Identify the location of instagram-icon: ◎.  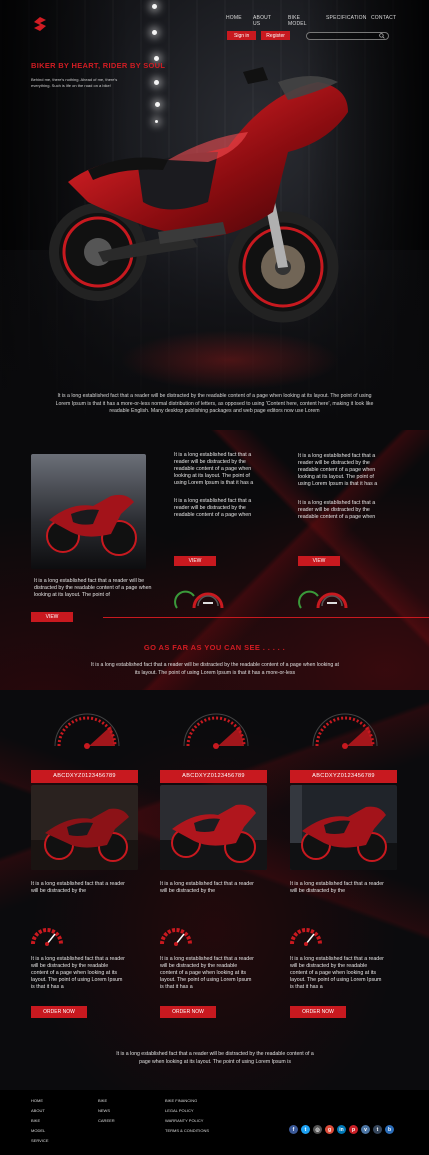
(317, 1129).